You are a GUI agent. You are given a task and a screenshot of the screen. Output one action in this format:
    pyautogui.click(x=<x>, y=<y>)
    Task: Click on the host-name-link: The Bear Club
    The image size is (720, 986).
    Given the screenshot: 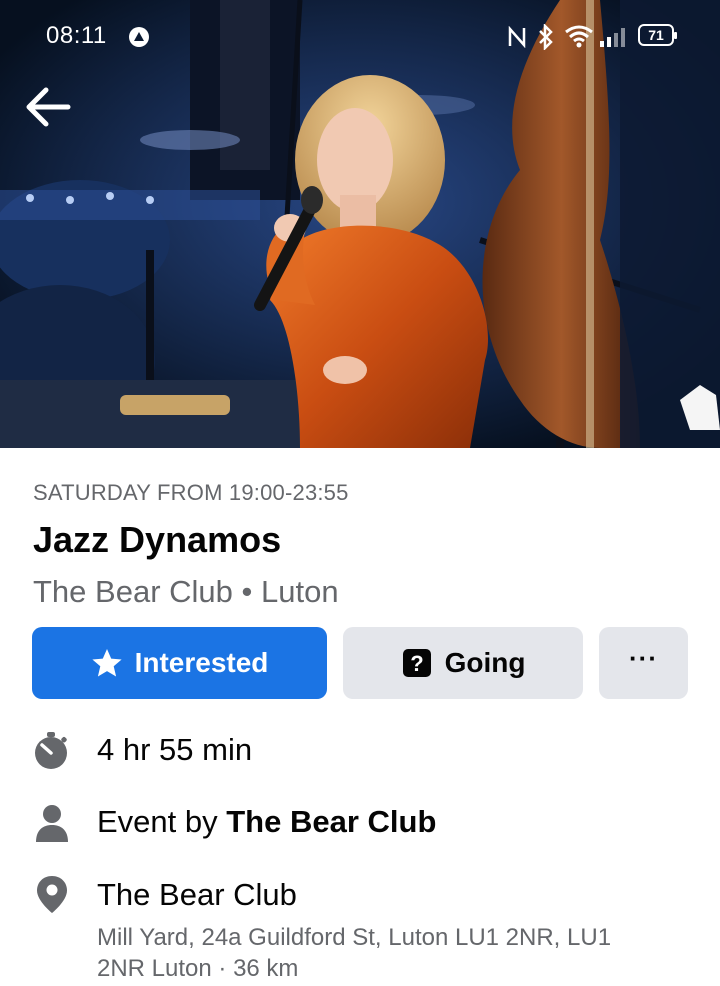 What is the action you would take?
    pyautogui.click(x=331, y=821)
    